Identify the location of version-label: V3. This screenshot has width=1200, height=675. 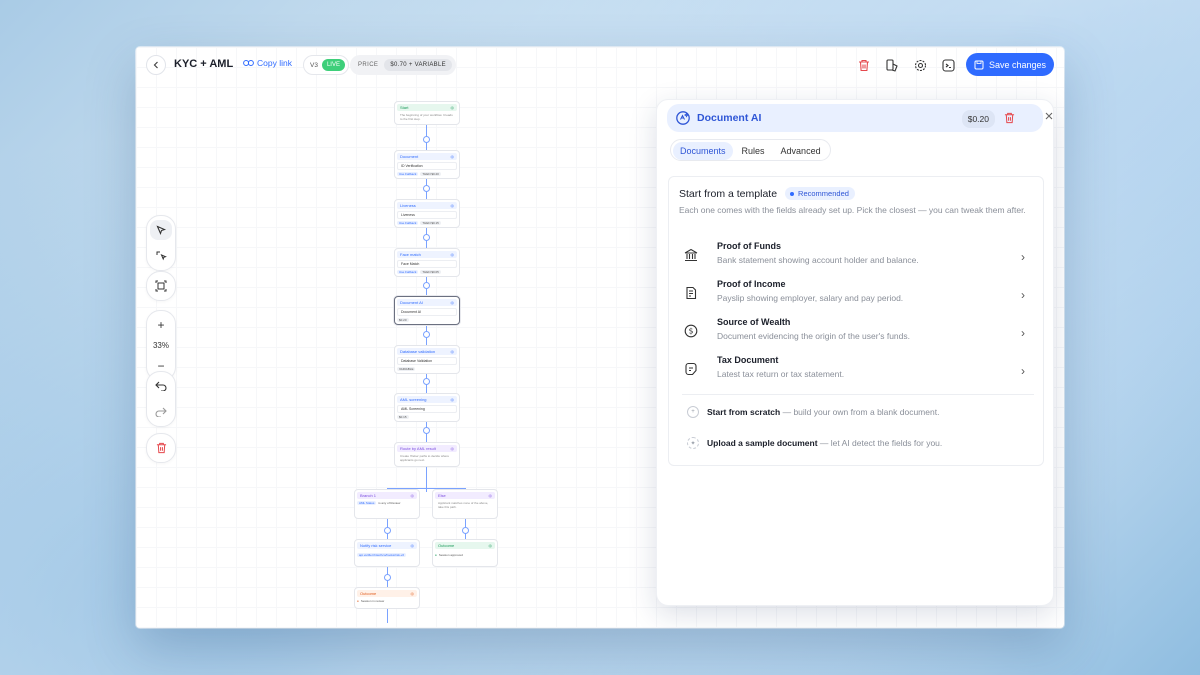
(314, 65).